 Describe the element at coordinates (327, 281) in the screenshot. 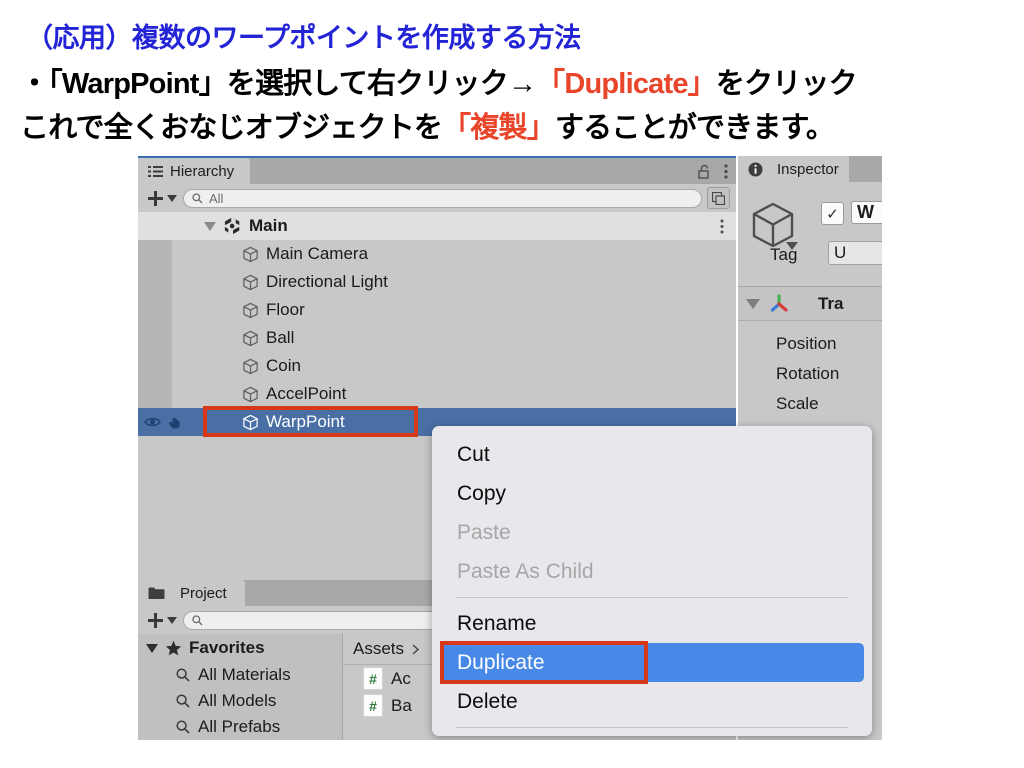

I see `hierarchy-item-label: Directional Light` at that location.